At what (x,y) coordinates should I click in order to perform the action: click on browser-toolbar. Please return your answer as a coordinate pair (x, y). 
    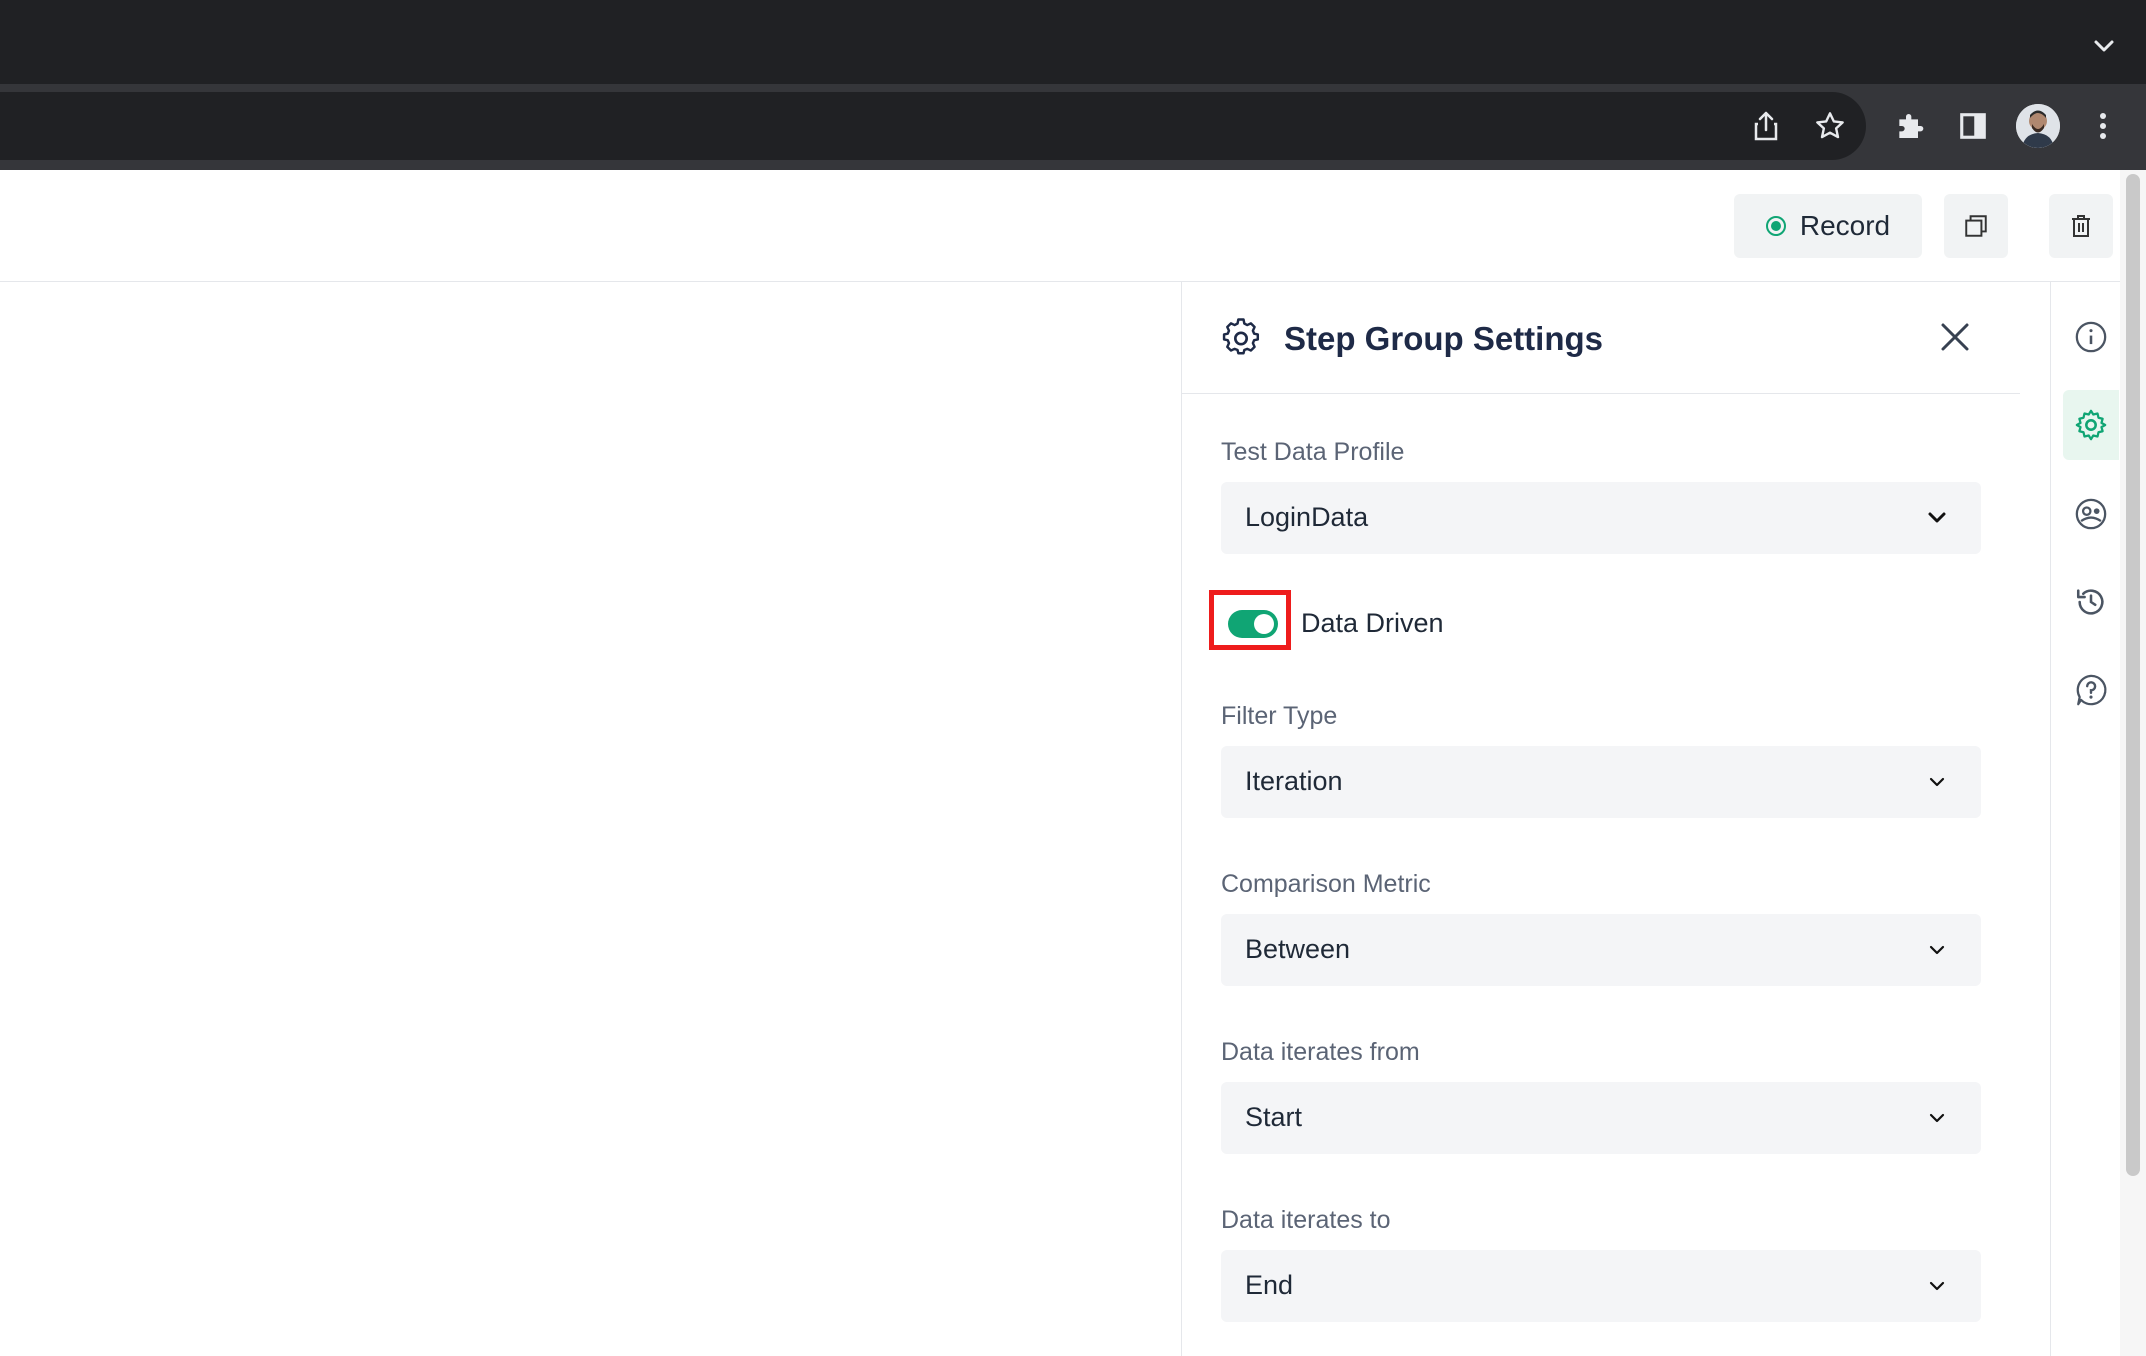
    Looking at the image, I should click on (1073, 127).